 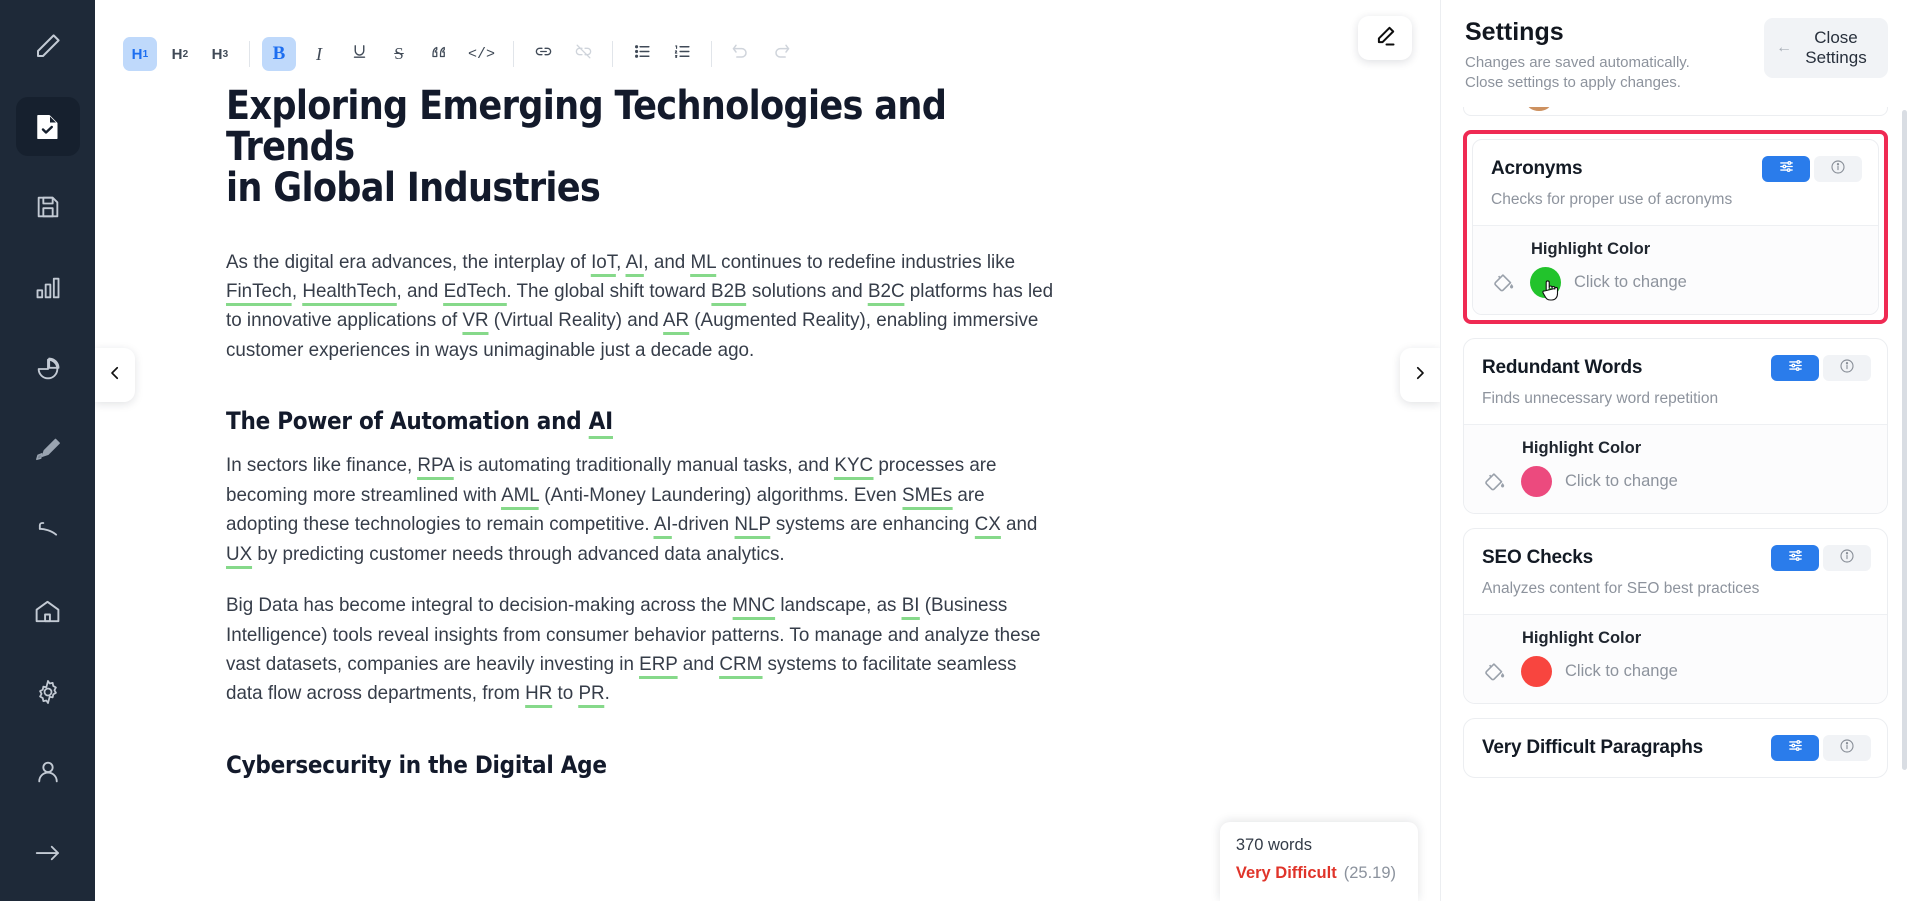 What do you see at coordinates (591, 695) in the screenshot?
I see `acronym-highlight: PR` at bounding box center [591, 695].